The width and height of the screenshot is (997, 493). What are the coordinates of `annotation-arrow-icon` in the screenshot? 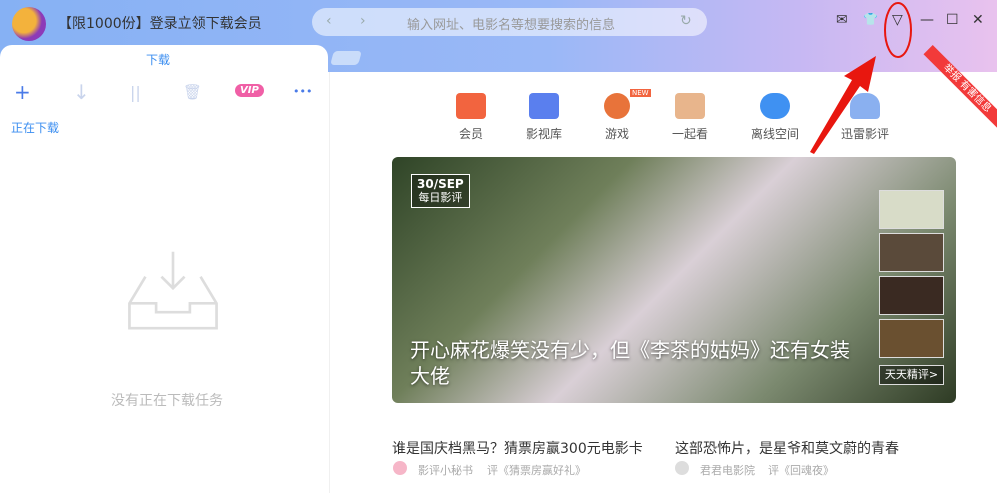 It's located at (861, 78).